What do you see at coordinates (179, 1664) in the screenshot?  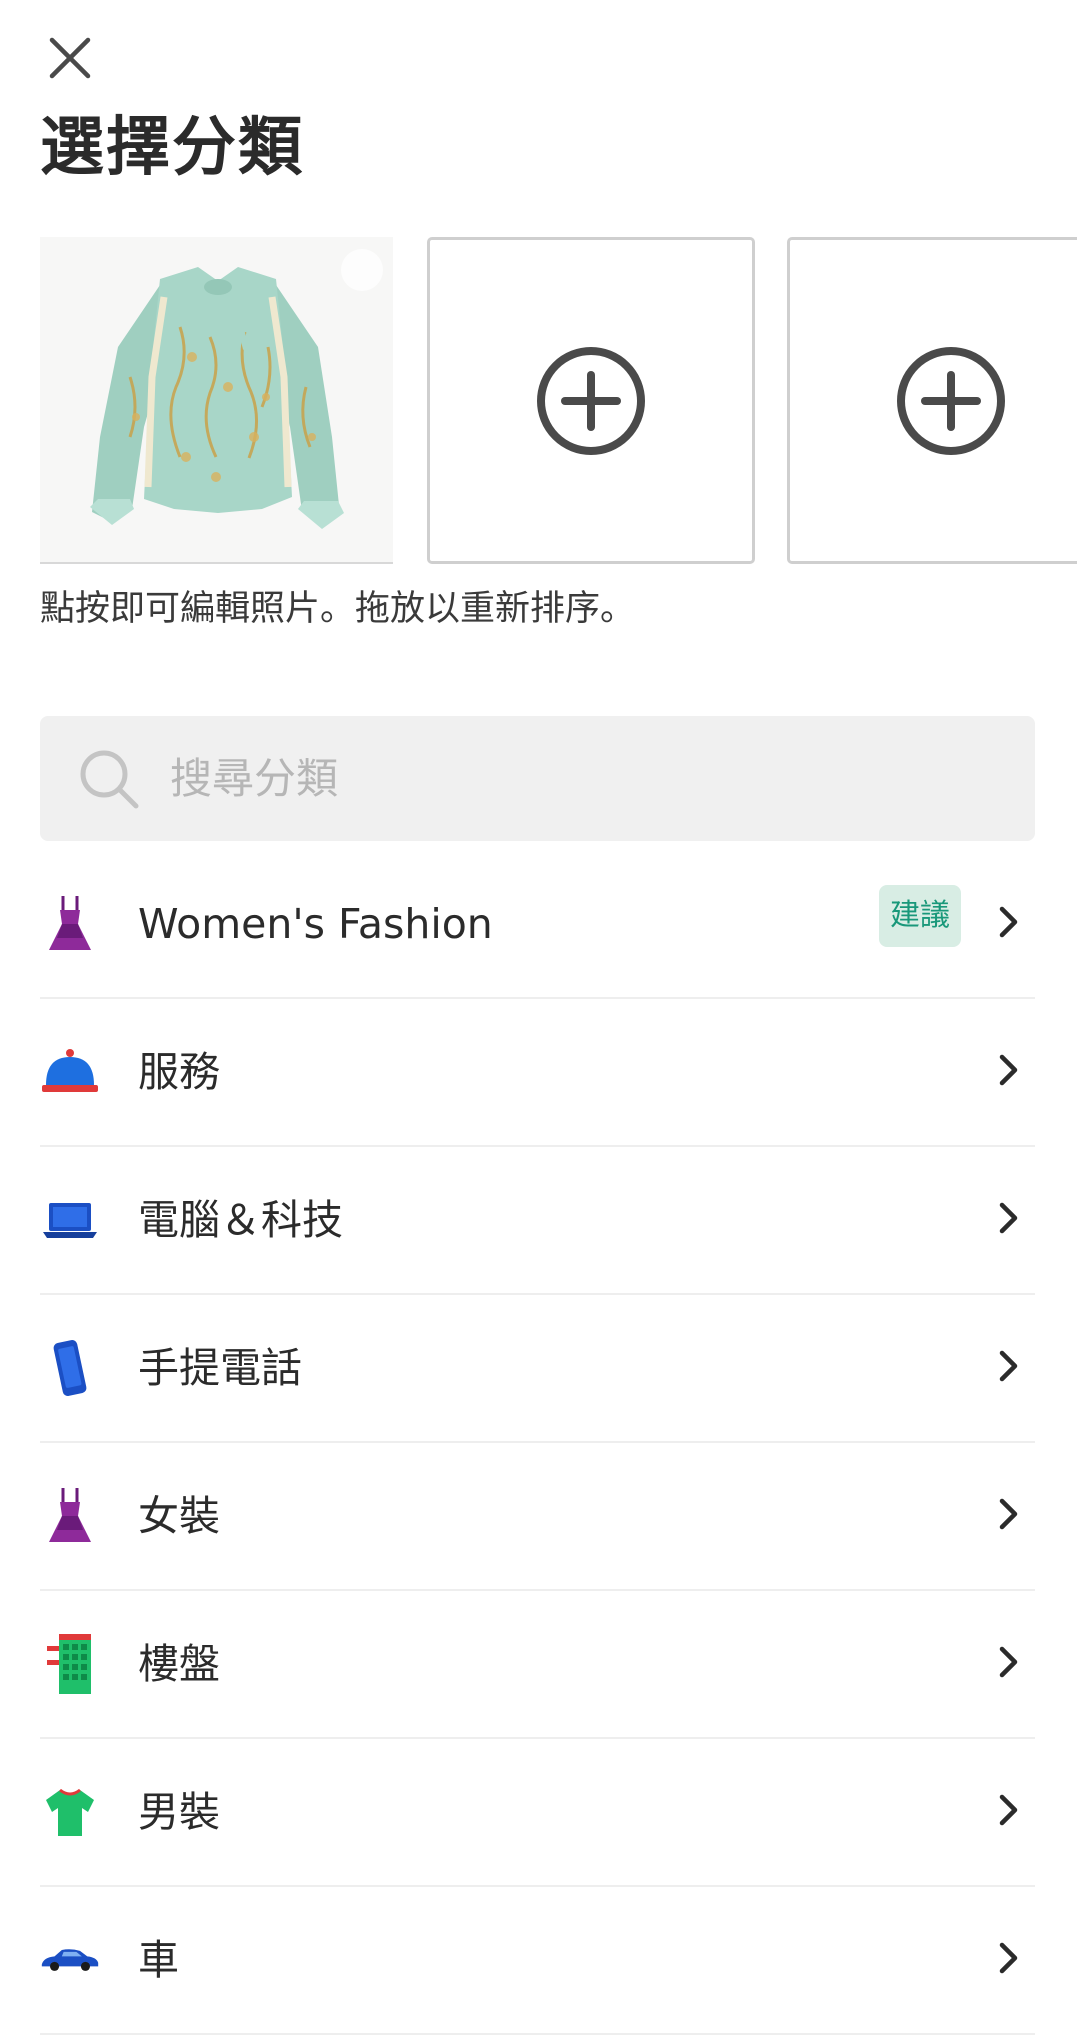 I see `category-label: 樓盤` at bounding box center [179, 1664].